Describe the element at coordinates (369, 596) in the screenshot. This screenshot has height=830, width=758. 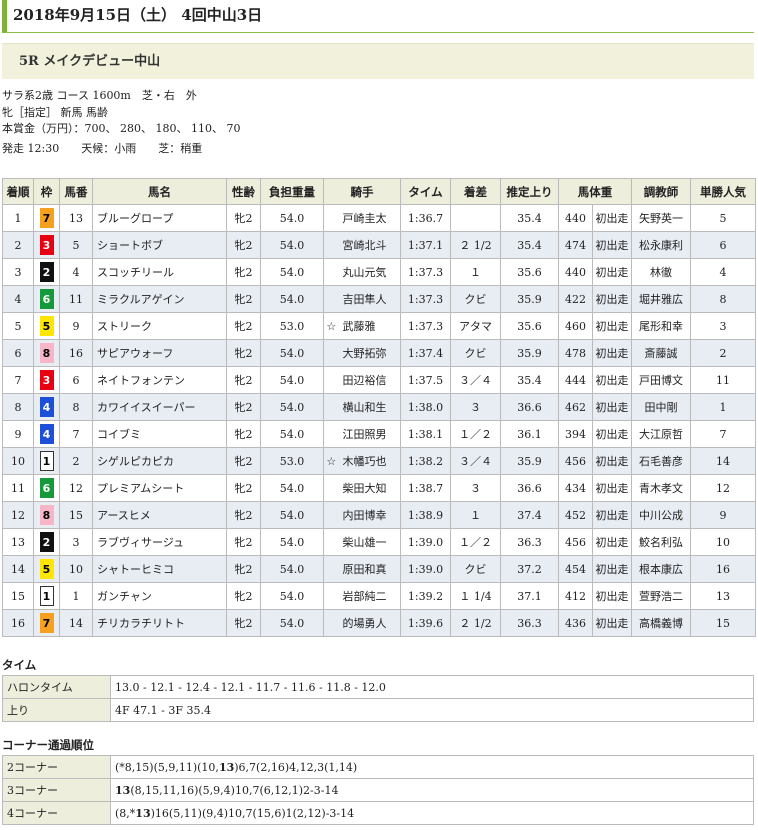
I see `cell-jockey: 岩部純二` at that location.